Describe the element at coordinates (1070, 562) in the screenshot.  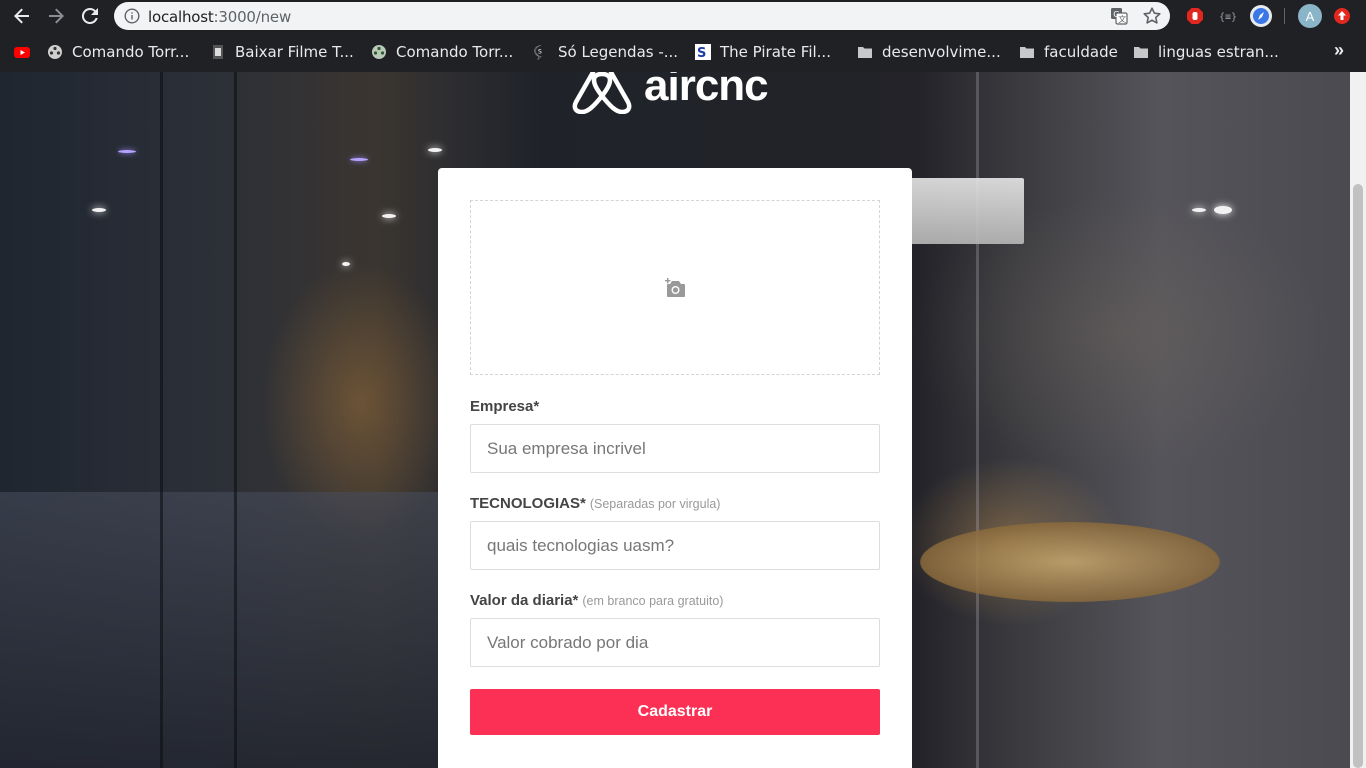
I see `meeting-table` at that location.